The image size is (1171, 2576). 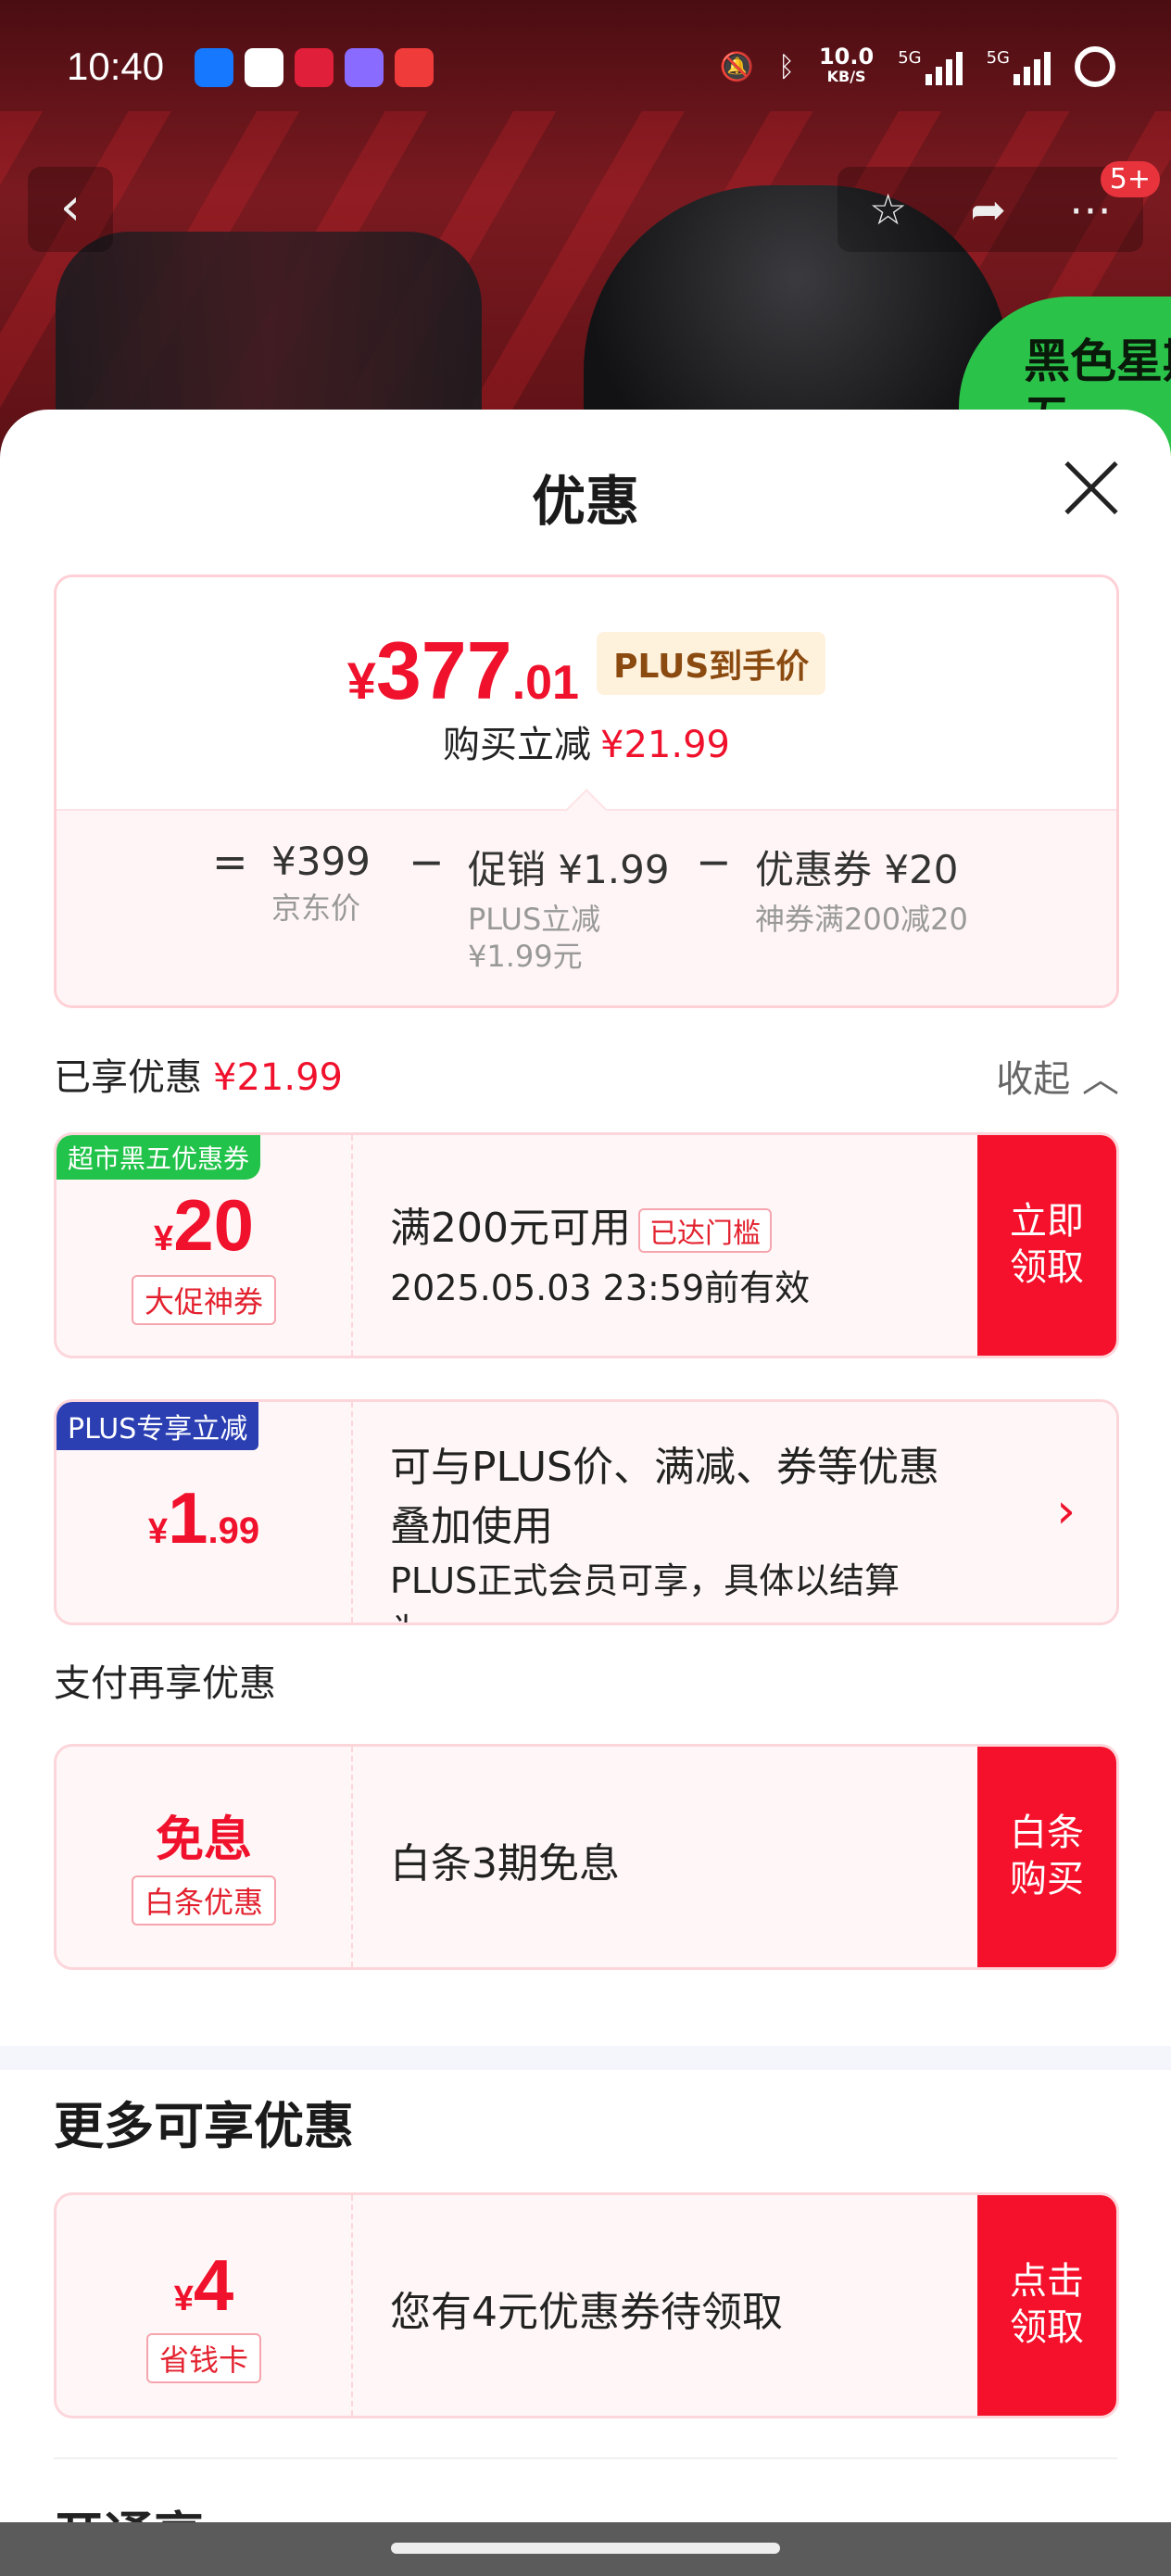 What do you see at coordinates (204, 2285) in the screenshot?
I see `savings-amount: ¥4` at bounding box center [204, 2285].